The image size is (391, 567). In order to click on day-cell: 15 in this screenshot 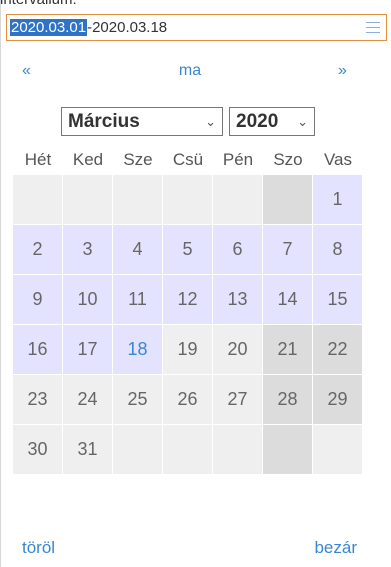, I will do `click(337, 299)`.